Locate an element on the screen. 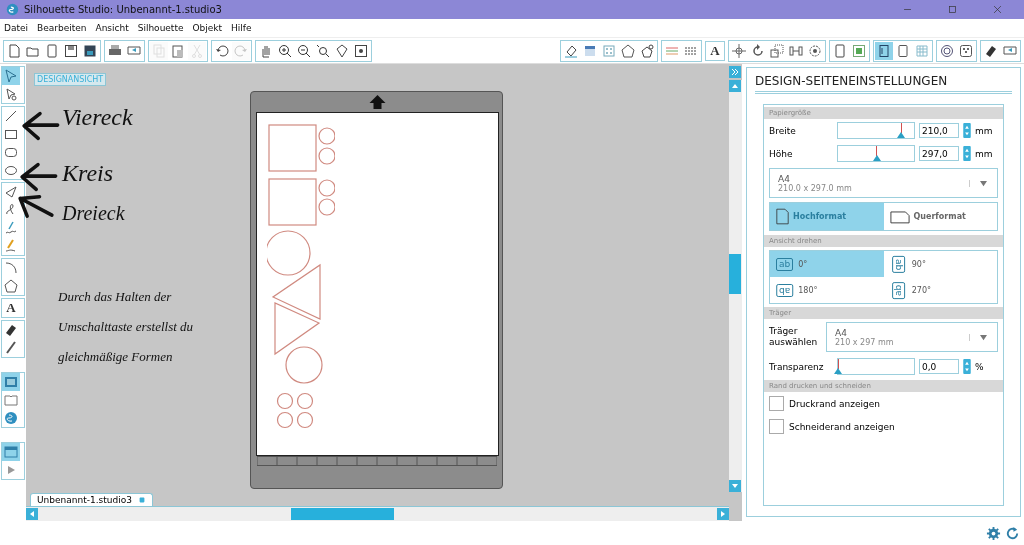 The width and height of the screenshot is (1024, 545). up-arrow-icon is located at coordinates (377, 102).